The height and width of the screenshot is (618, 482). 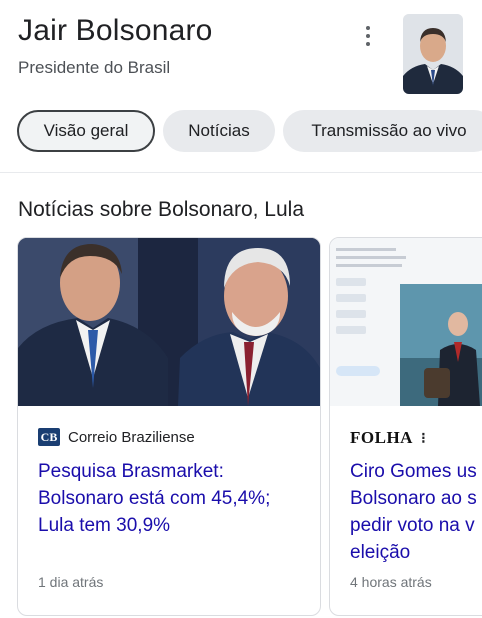 I want to click on news-source: CB Correio Braziliense, so click(x=116, y=437).